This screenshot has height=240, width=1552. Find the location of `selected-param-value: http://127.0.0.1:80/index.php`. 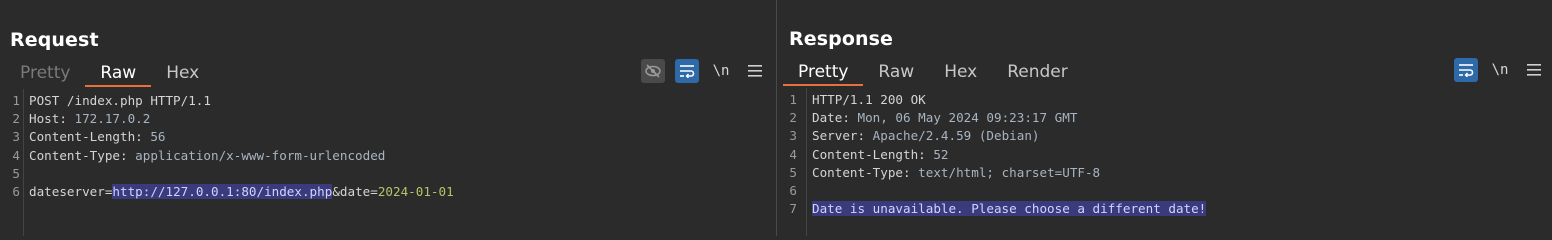

selected-param-value: http://127.0.0.1:80/index.php is located at coordinates (222, 191).